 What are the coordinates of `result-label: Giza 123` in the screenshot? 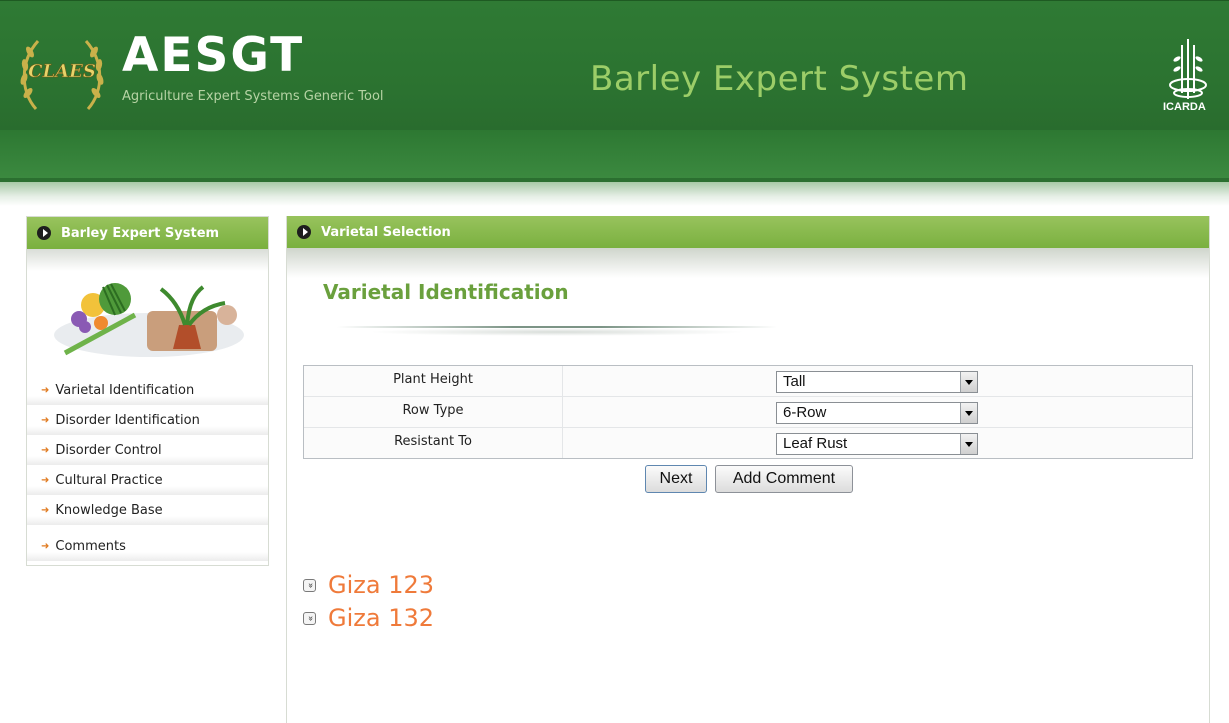 It's located at (381, 585).